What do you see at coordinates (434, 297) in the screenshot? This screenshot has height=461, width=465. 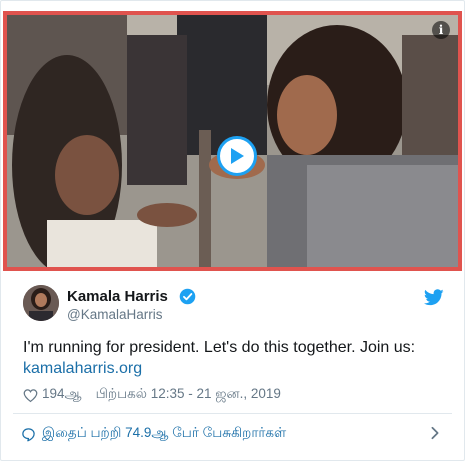 I see `twitter-bird-icon` at bounding box center [434, 297].